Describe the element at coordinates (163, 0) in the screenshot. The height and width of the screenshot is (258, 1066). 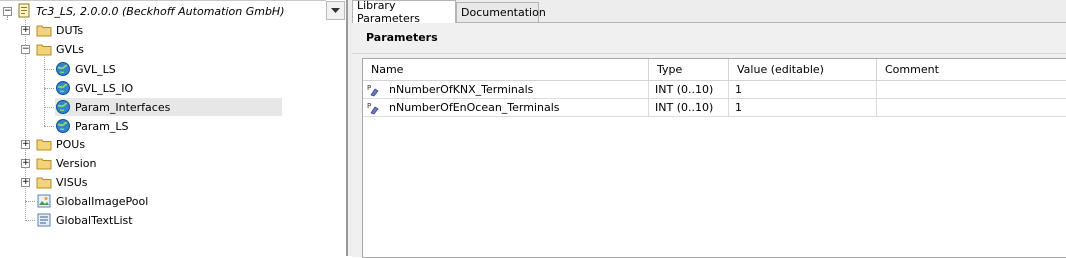
I see `tree-top-separator` at that location.